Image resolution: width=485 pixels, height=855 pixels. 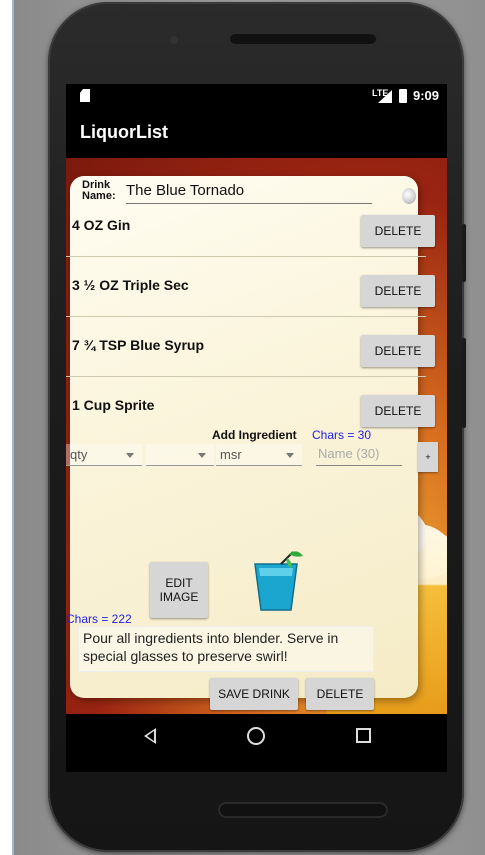 What do you see at coordinates (99, 619) in the screenshot?
I see `instructions-char-counter: Chars = 222` at bounding box center [99, 619].